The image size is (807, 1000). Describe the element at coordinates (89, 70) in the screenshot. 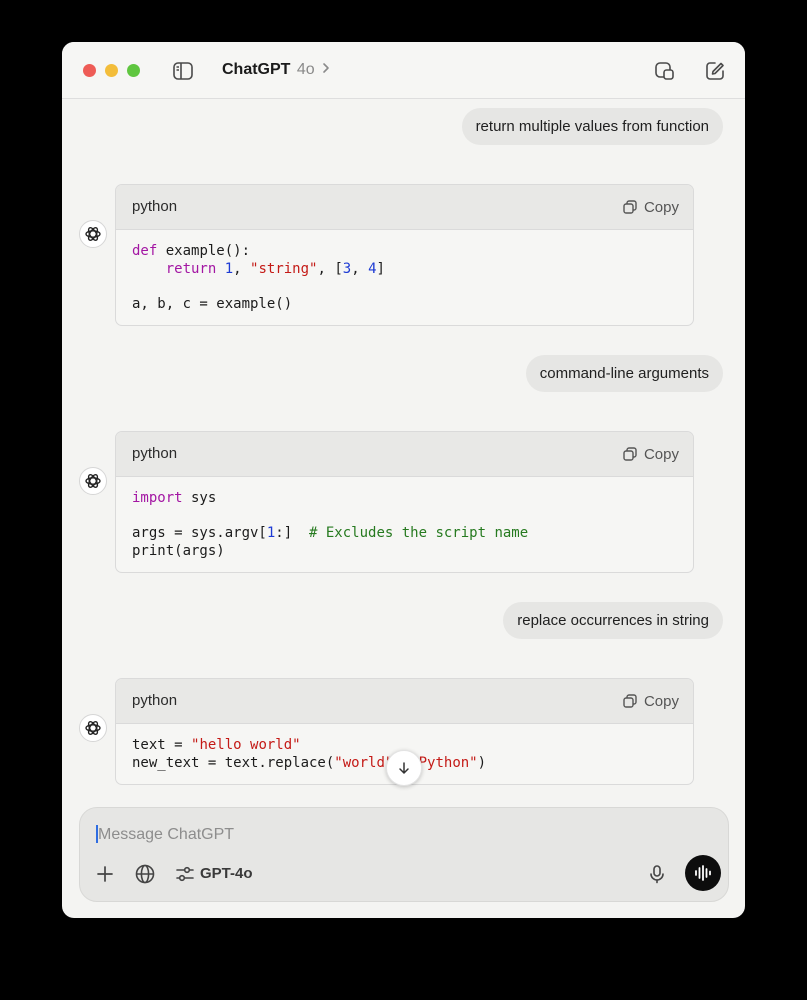

I see `close-window-button` at that location.